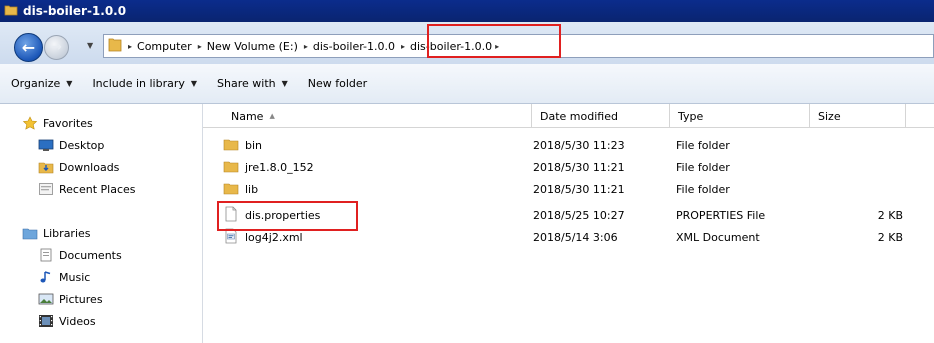  Describe the element at coordinates (268, 167) in the screenshot. I see `file-name-cell: jre1.8.0_152` at that location.